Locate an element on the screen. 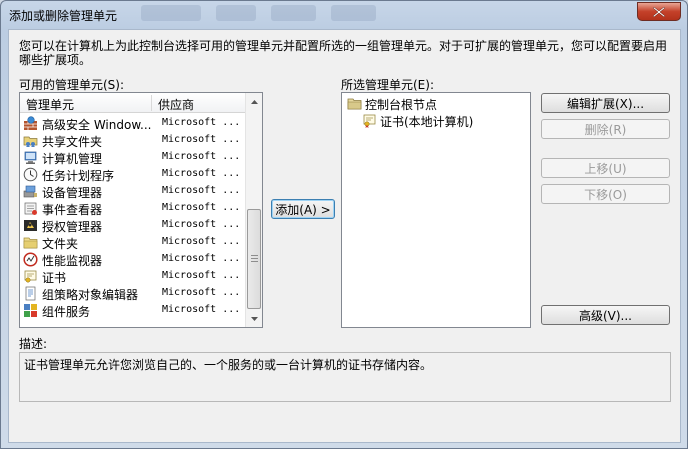  add-button: 添加(A) > is located at coordinates (303, 209).